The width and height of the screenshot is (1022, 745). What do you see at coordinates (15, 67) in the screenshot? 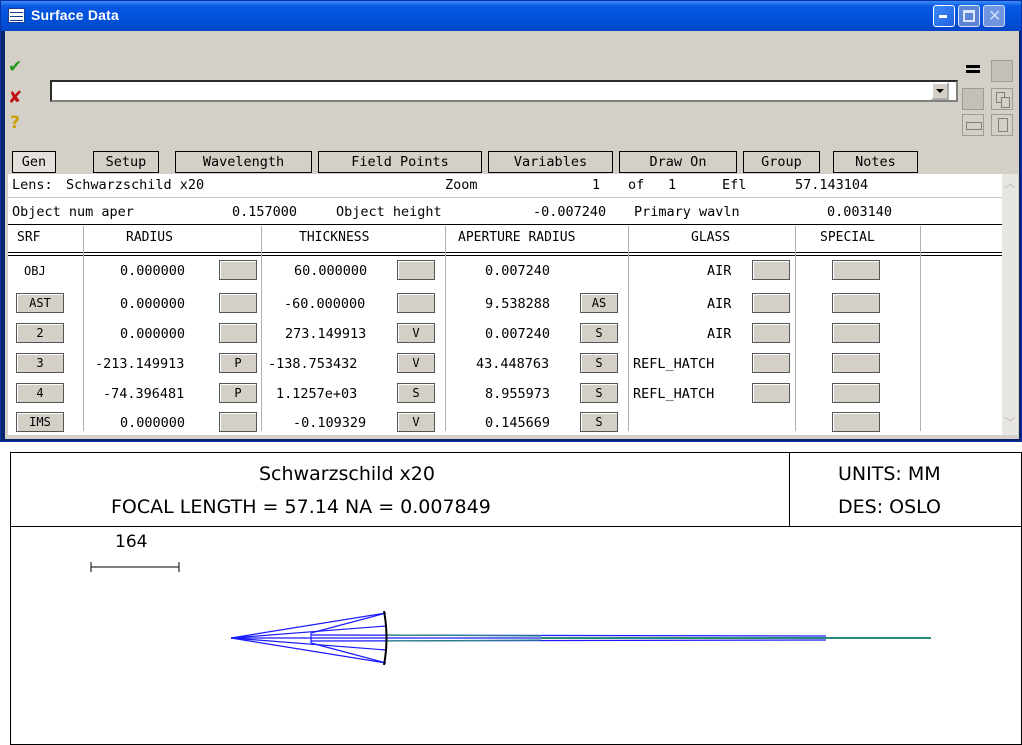
I see `accept-icon: ✔` at bounding box center [15, 67].